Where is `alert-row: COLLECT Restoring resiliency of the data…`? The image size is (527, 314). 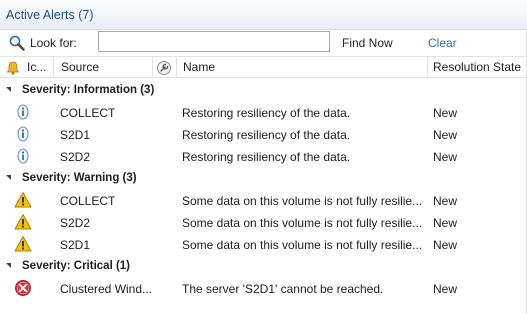
alert-row: COLLECT Restoring resiliency of the data… is located at coordinates (263, 112).